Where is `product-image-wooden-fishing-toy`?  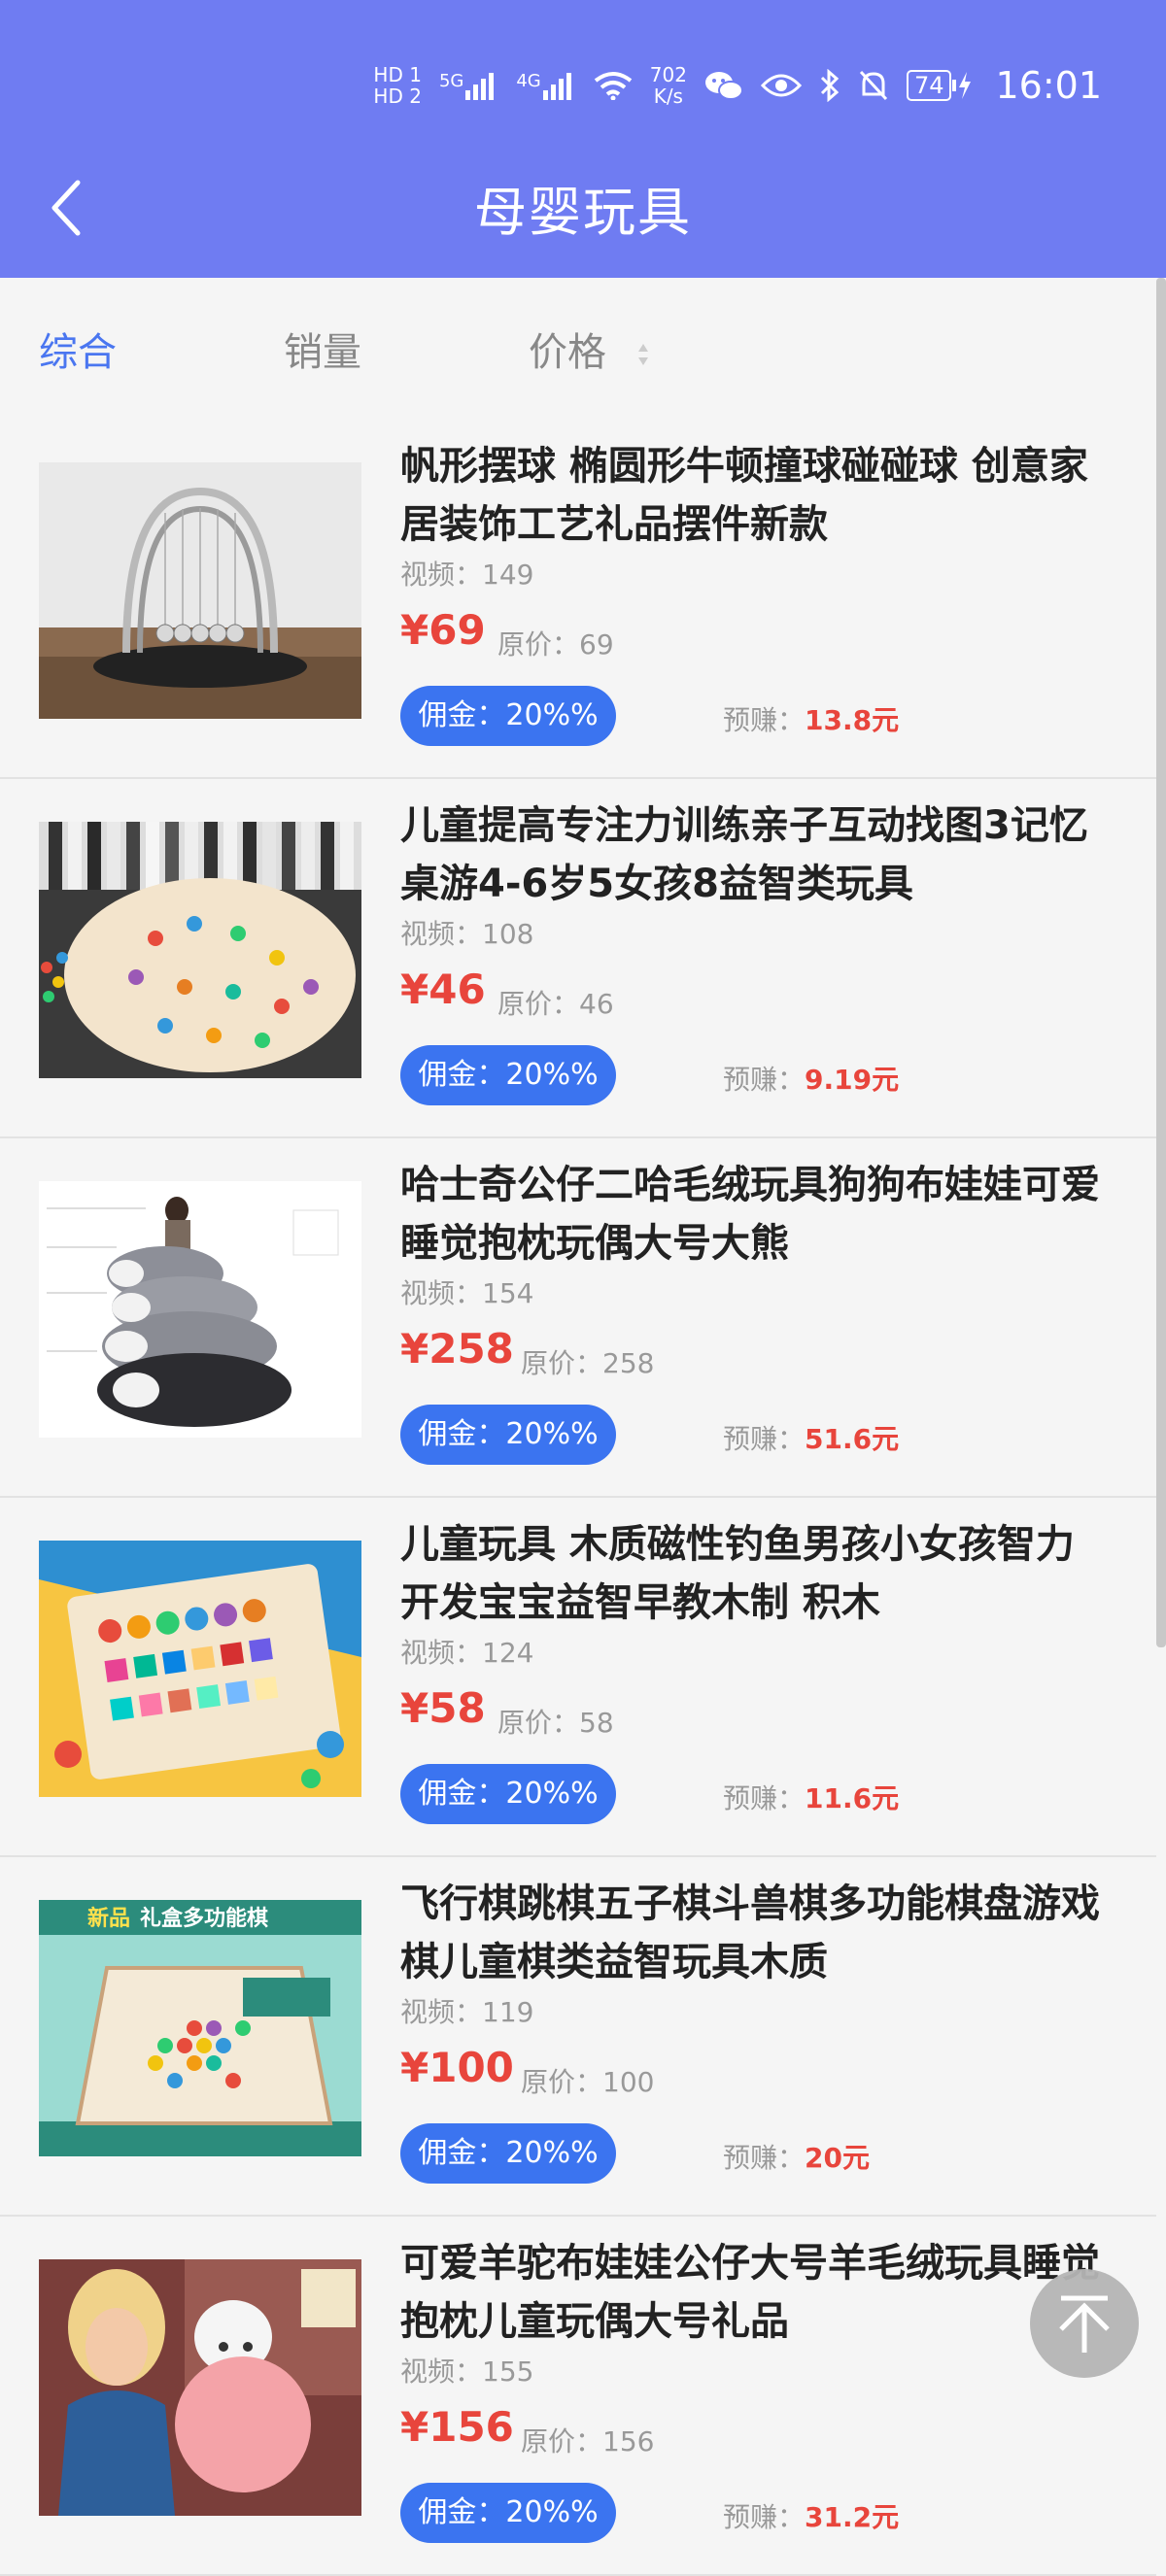 product-image-wooden-fishing-toy is located at coordinates (200, 1669).